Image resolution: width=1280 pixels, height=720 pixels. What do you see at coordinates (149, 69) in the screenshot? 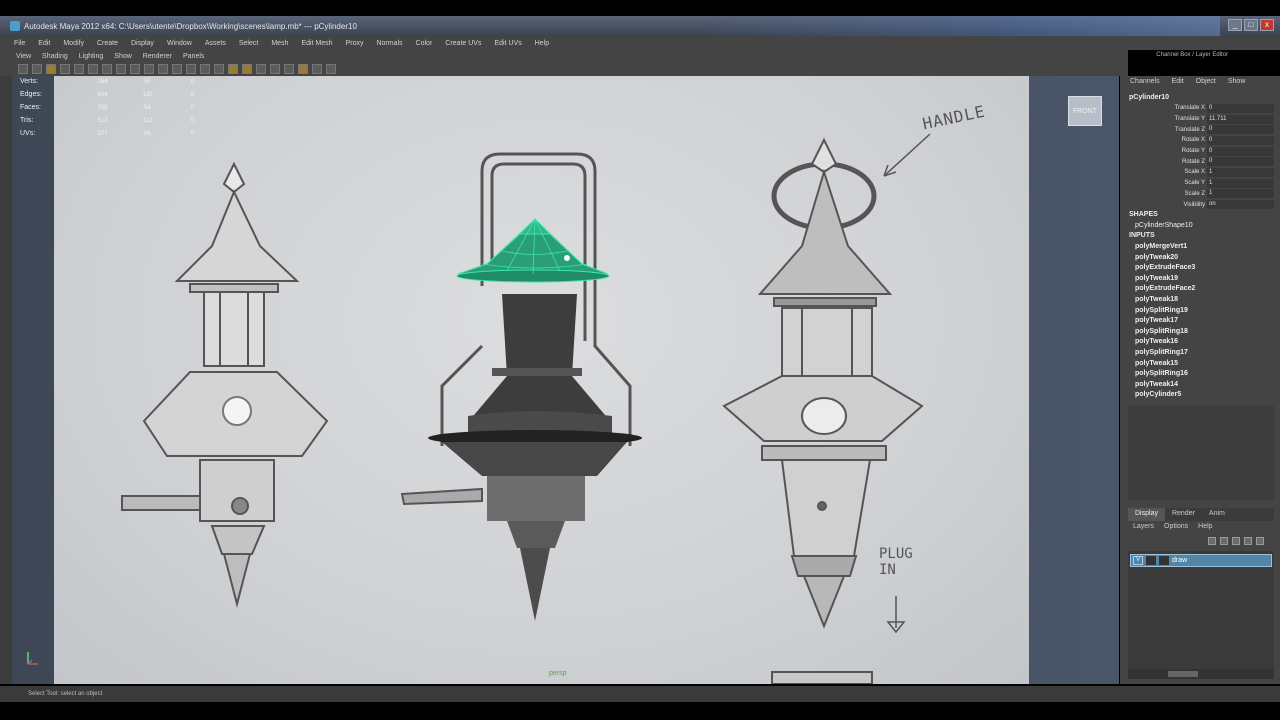
I see `safe-action-icon` at bounding box center [149, 69].